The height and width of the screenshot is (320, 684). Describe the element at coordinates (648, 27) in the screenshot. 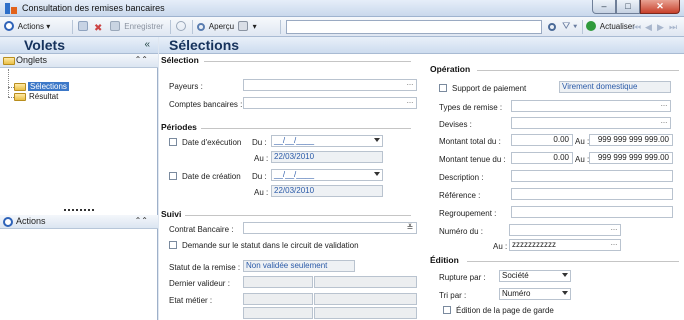

I see `previous-page-icon: ◀` at that location.